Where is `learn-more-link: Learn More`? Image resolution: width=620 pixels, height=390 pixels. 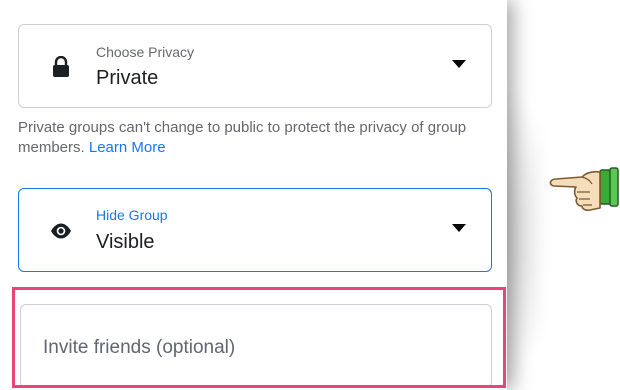 learn-more-link: Learn More is located at coordinates (127, 147).